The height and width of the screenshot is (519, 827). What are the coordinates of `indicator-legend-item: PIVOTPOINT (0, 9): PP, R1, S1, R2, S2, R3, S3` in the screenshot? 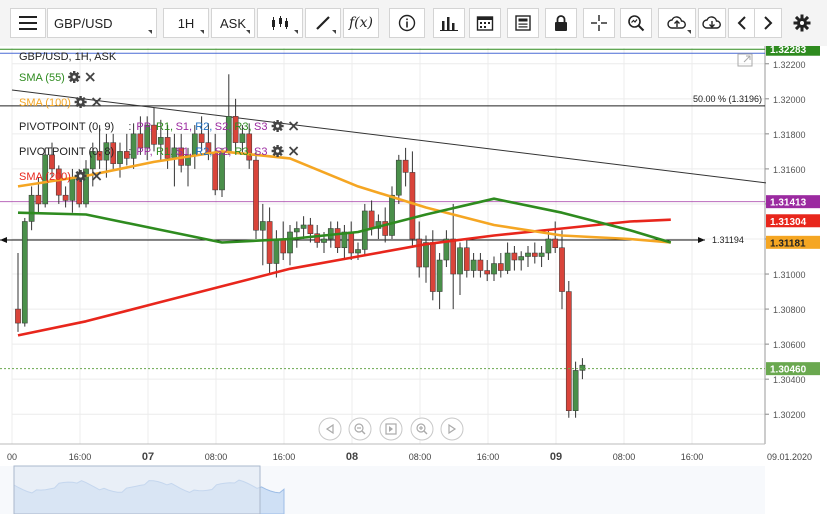 It's located at (159, 126).